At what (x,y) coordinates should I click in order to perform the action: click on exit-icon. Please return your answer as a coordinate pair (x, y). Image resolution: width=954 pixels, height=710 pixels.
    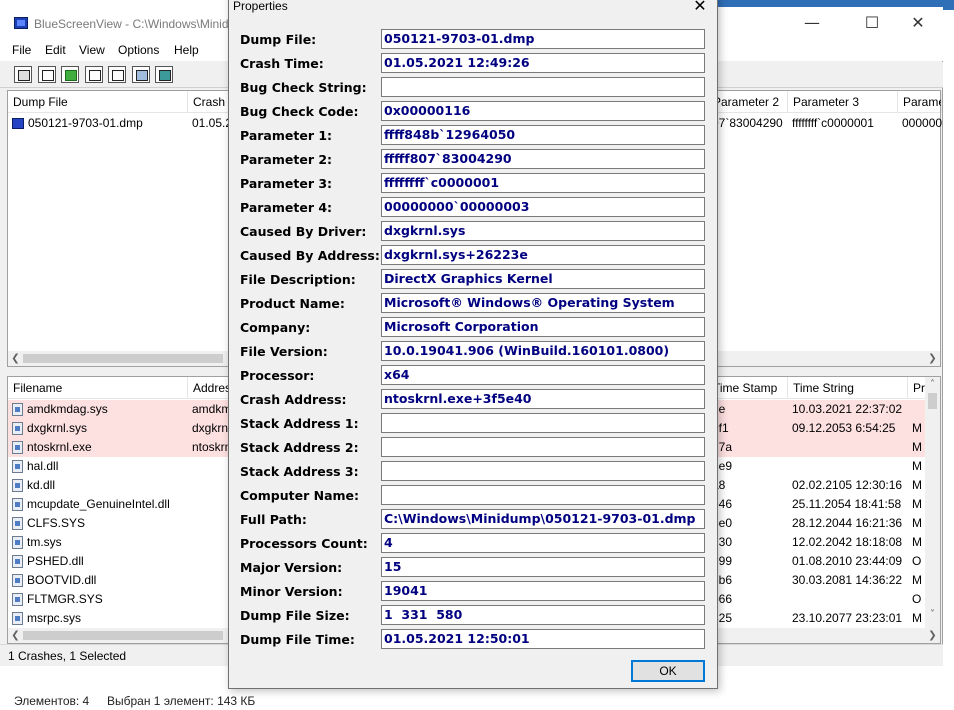
    Looking at the image, I should click on (164, 74).